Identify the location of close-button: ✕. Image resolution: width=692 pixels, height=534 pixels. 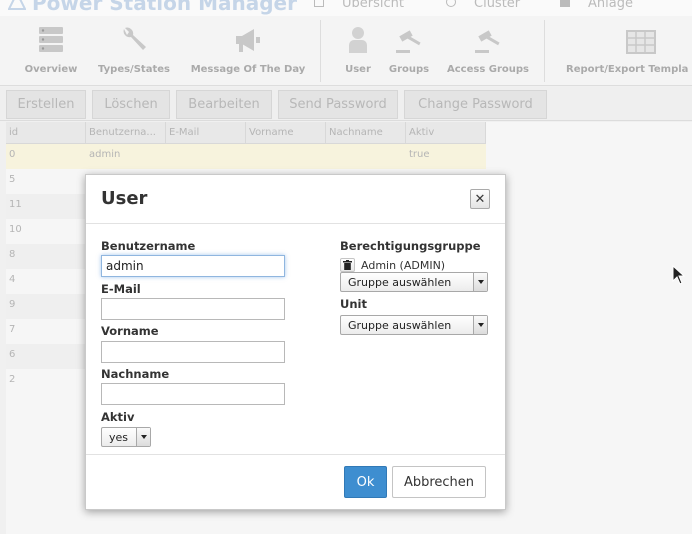
(480, 199).